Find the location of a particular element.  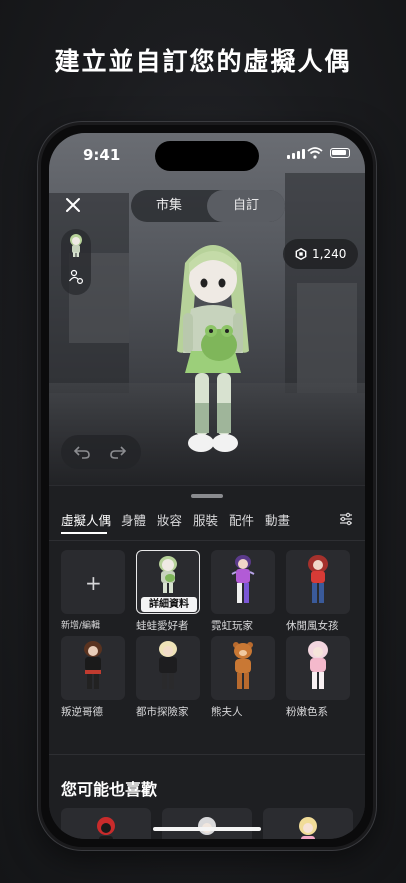

undo-icon is located at coordinates (82, 452).